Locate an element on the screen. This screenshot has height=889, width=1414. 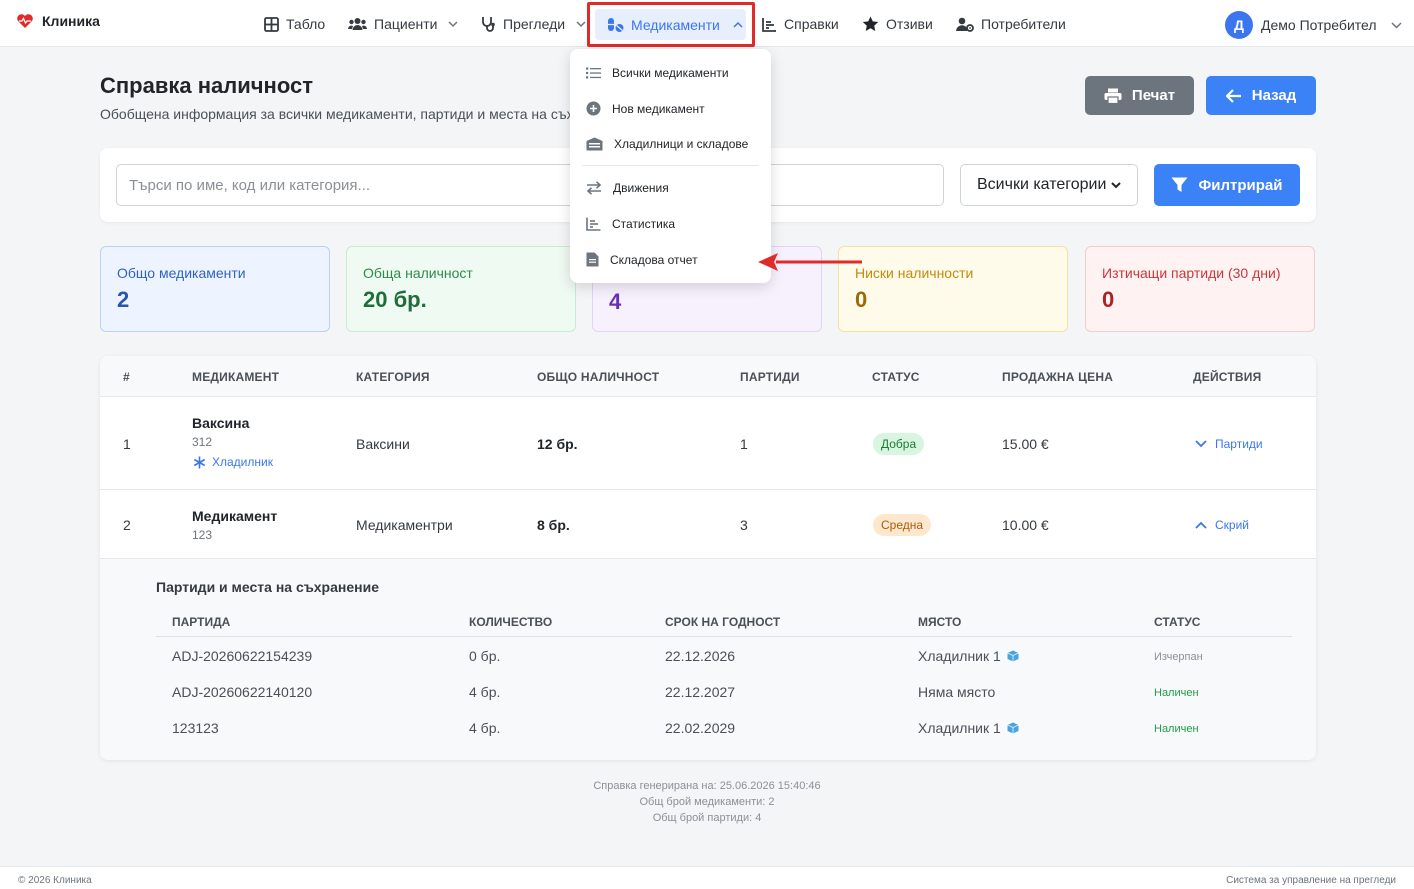
stat-value: 2 is located at coordinates (123, 299).